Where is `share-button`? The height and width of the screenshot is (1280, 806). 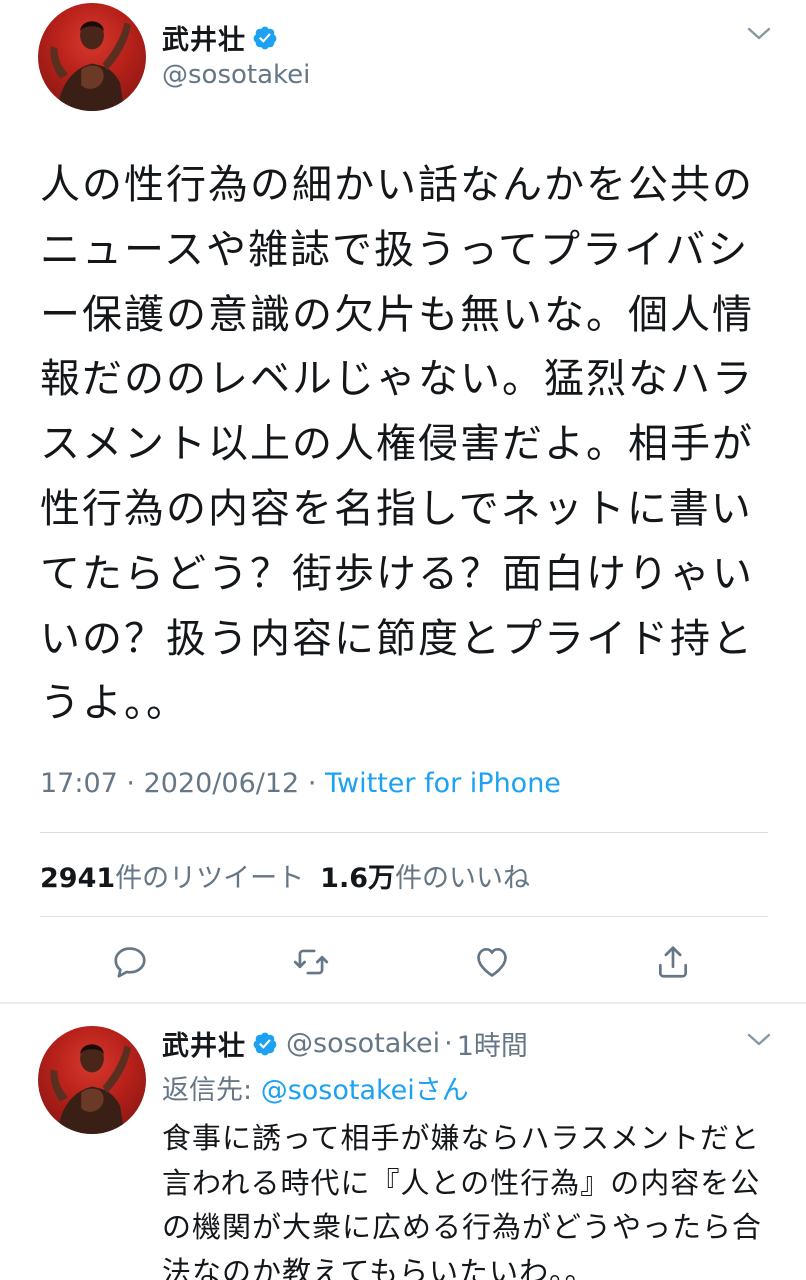
share-button is located at coordinates (673, 962).